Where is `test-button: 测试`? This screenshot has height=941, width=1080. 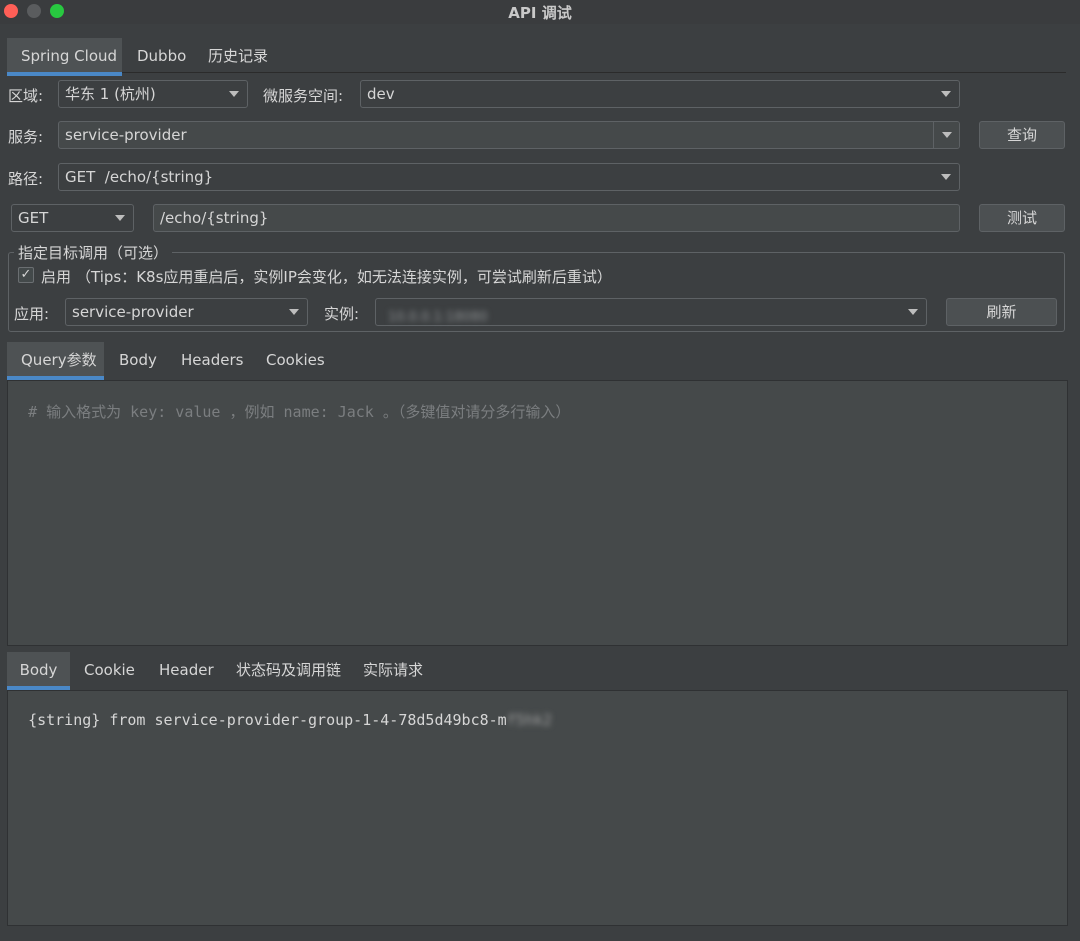
test-button: 测试 is located at coordinates (1022, 218).